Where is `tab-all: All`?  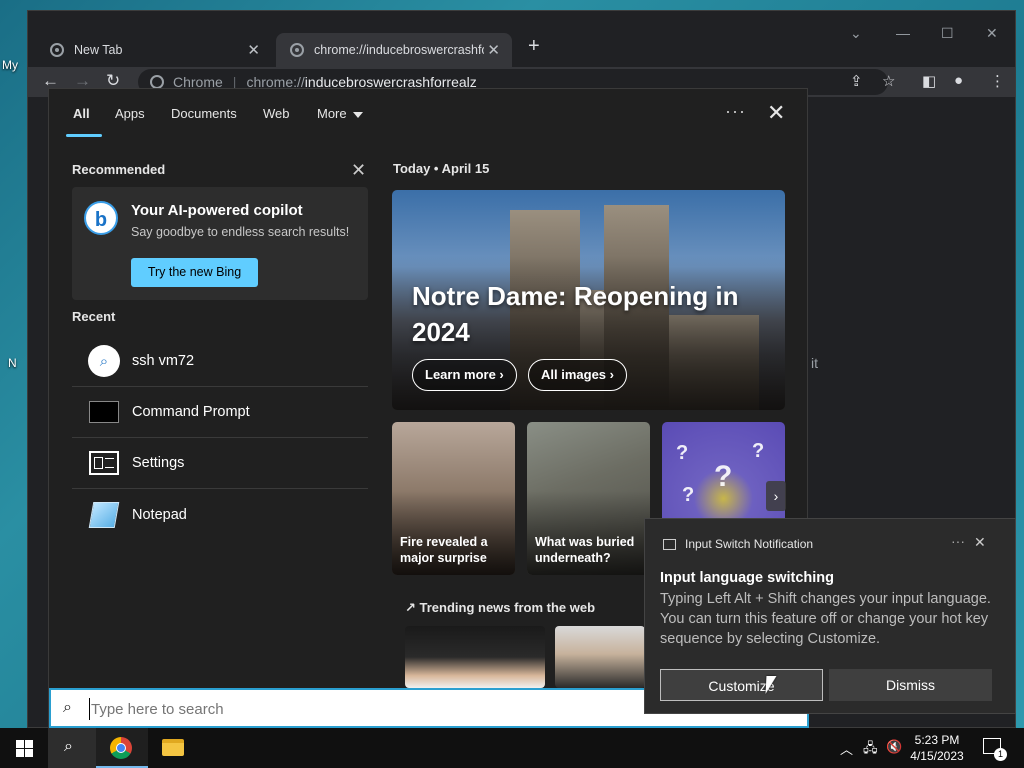
tab-all: All is located at coordinates (81, 113).